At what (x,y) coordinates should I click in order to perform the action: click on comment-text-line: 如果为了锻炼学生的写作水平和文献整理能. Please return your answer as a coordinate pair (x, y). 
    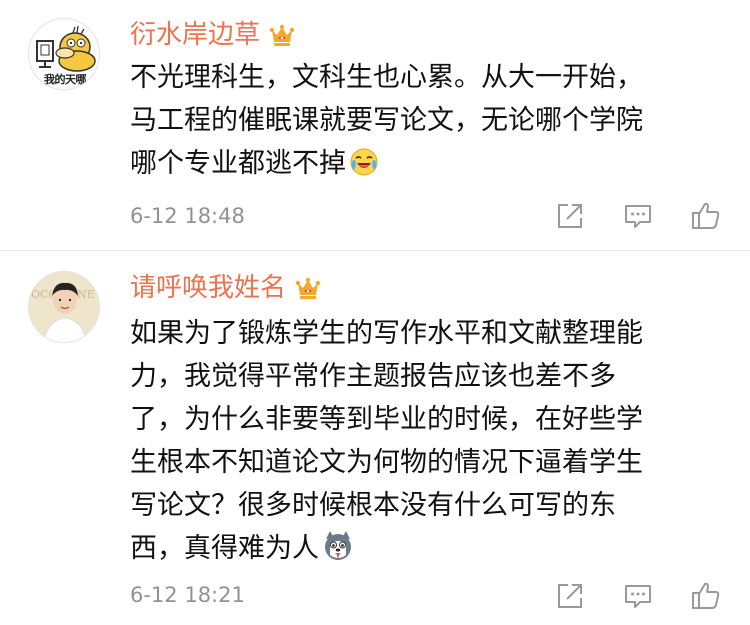
    Looking at the image, I should click on (386, 333).